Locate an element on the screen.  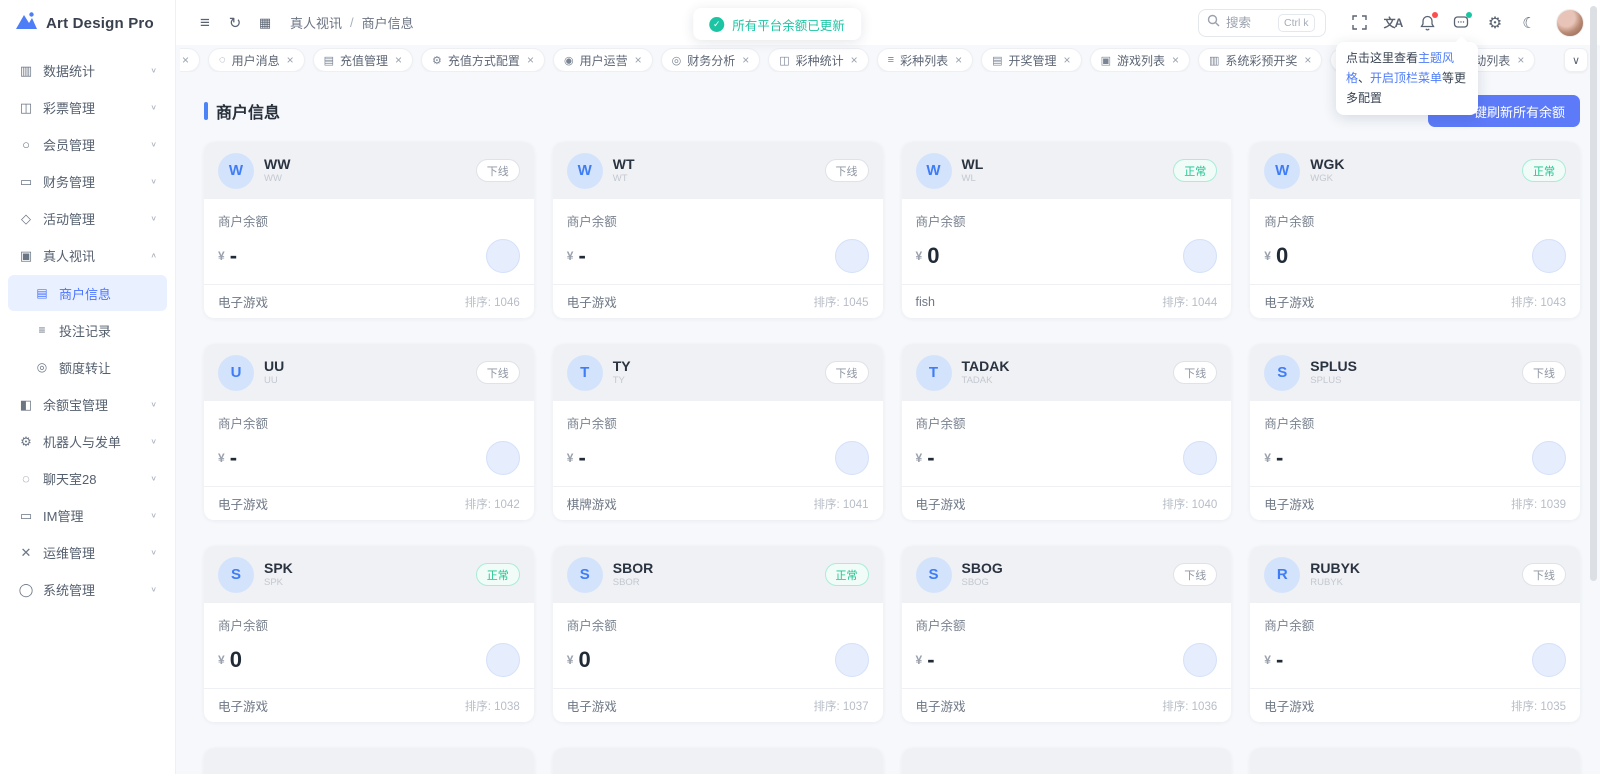
tab-开奖管理: ▤ 开奖管理 × is located at coordinates (1031, 60).